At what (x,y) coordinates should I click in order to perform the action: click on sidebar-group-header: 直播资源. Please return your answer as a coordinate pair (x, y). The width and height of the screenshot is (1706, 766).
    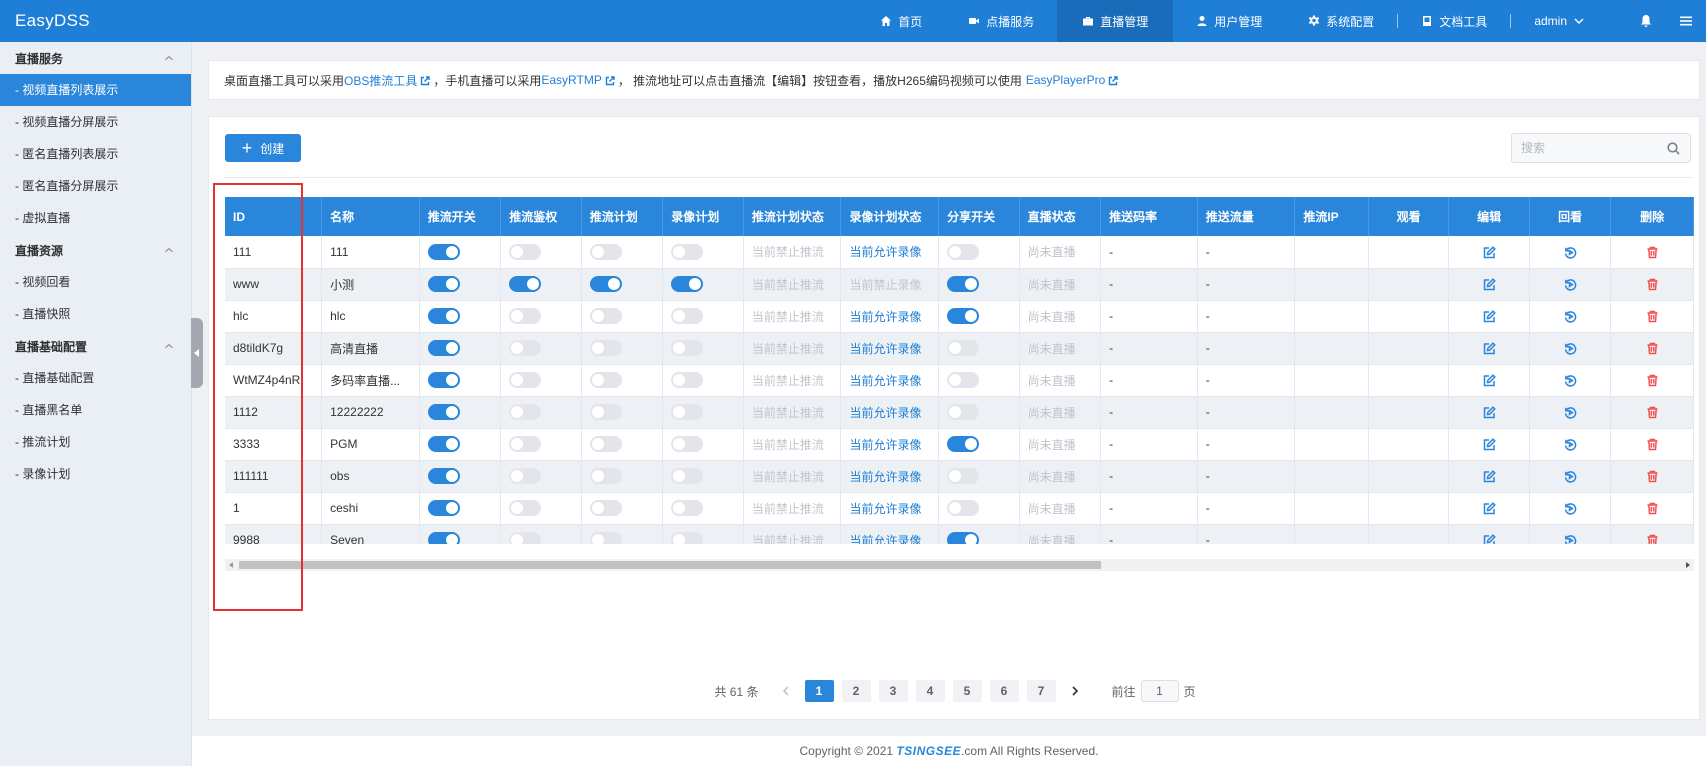
    Looking at the image, I should click on (95, 250).